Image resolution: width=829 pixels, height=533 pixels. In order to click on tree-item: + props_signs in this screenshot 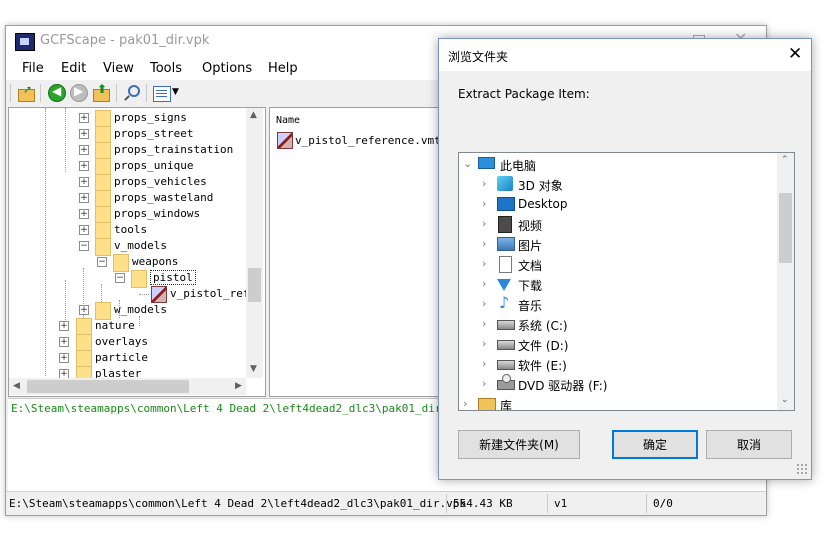, I will do `click(127, 119)`.